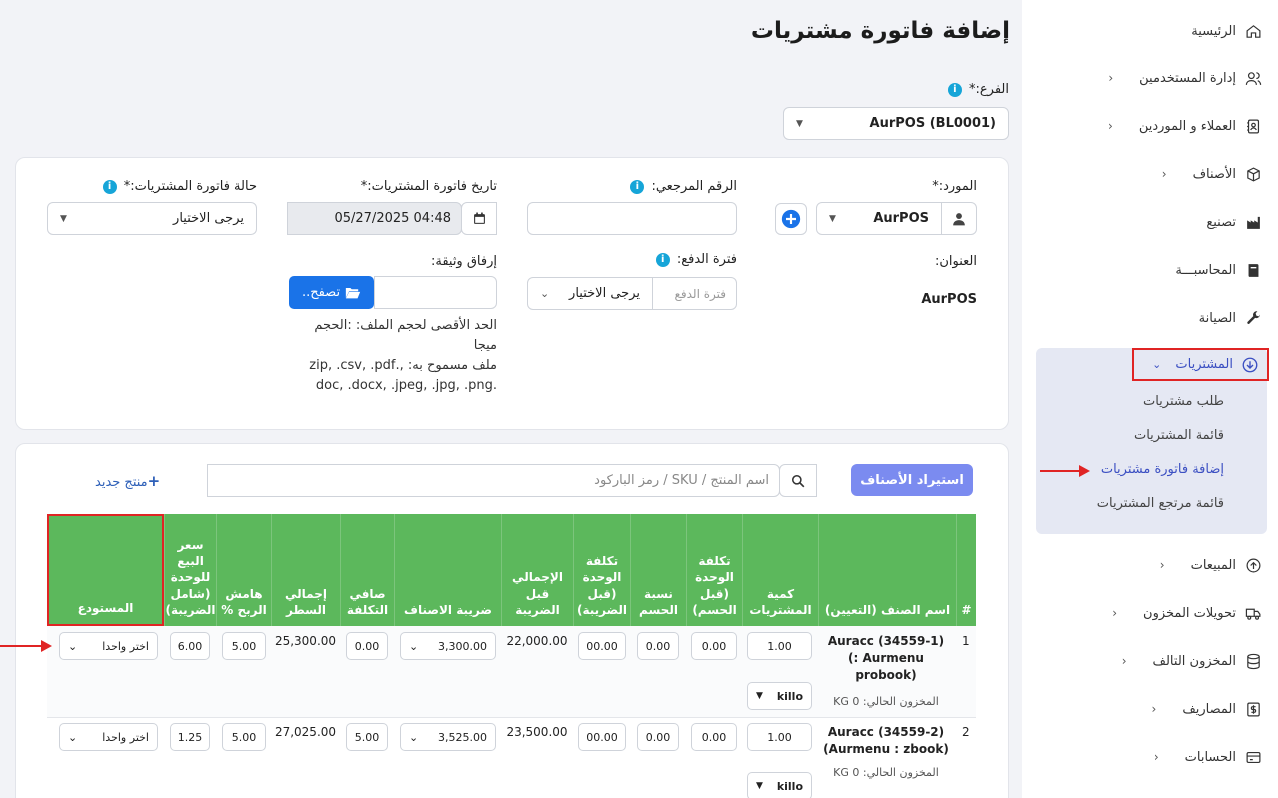 The image size is (1278, 798). I want to click on invoice-date-input: 05/27/2025 04:48, so click(374, 218).